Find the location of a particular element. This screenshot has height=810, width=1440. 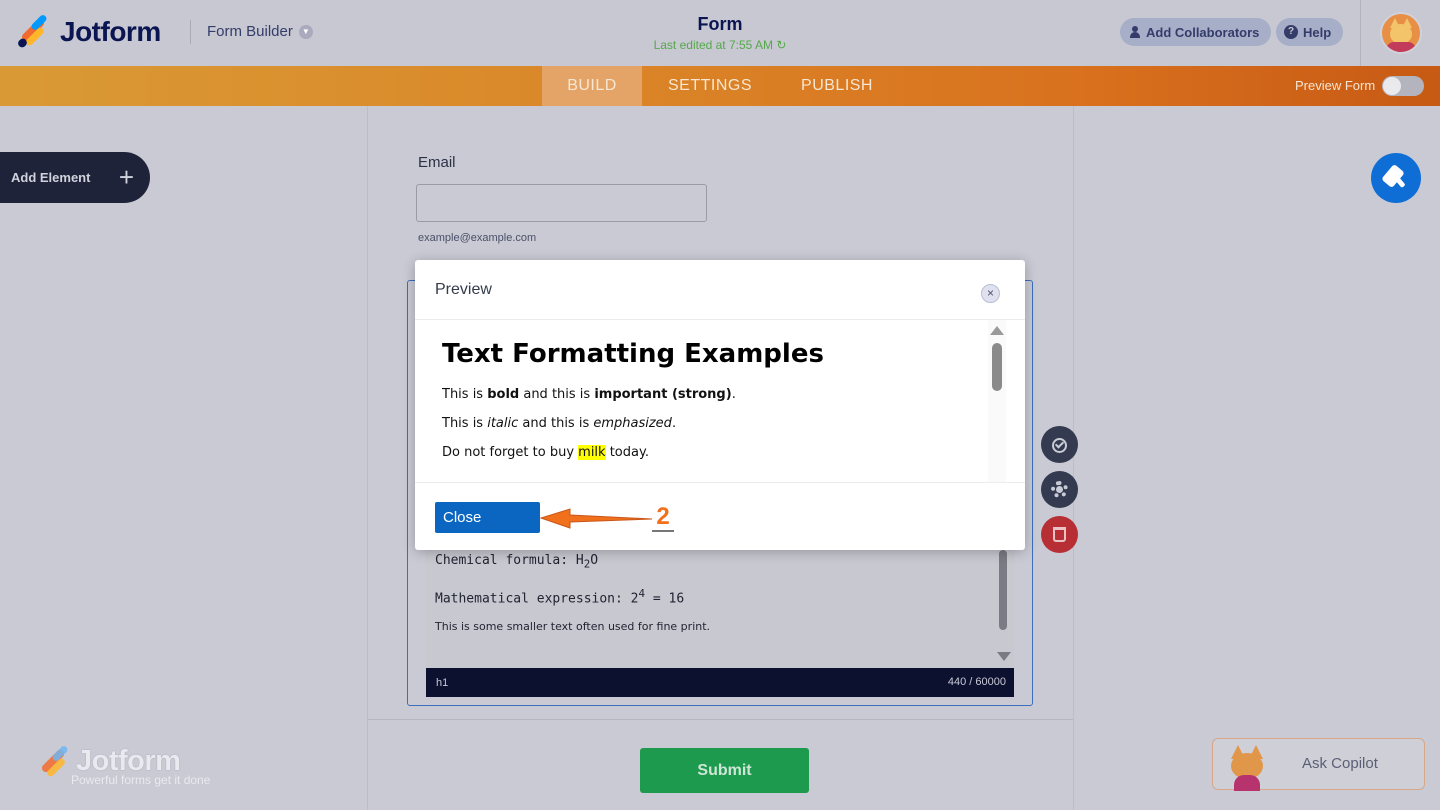

annotation-arrow is located at coordinates (596, 518).